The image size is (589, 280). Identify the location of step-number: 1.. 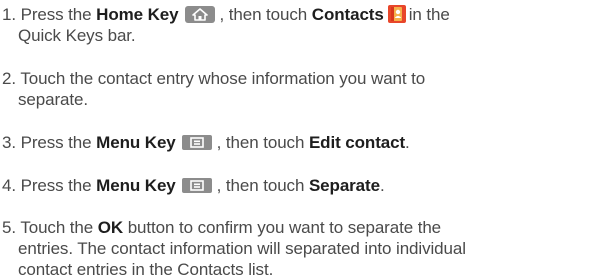
(9, 14).